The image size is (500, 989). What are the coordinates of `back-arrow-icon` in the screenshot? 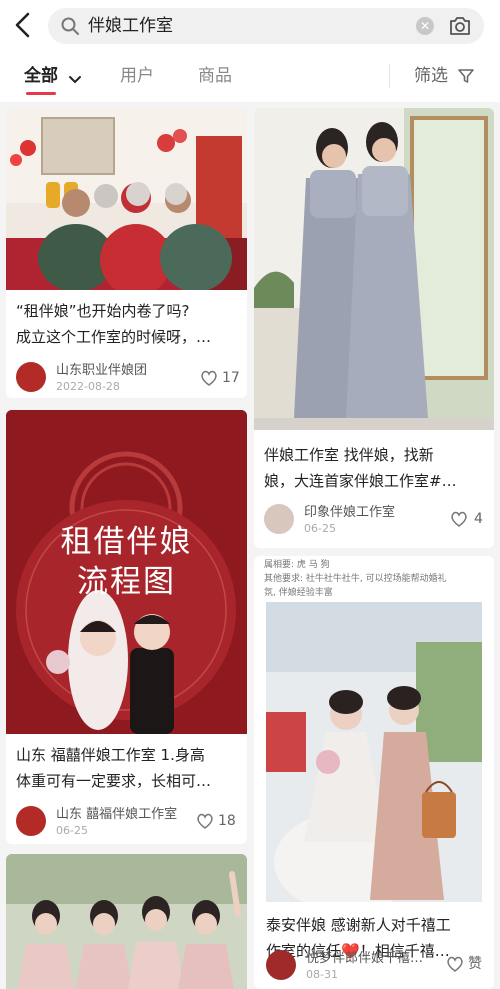 It's located at (23, 25).